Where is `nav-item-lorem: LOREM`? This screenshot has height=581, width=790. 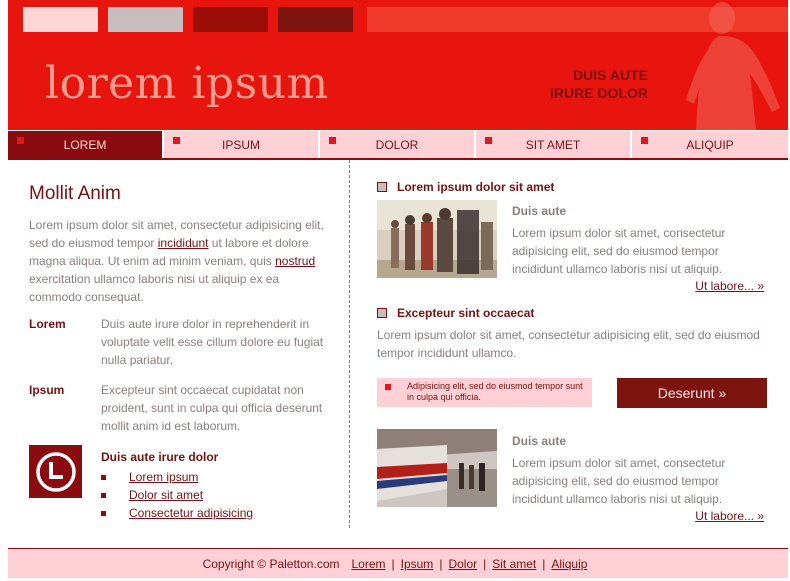 nav-item-lorem: LOREM is located at coordinates (85, 144).